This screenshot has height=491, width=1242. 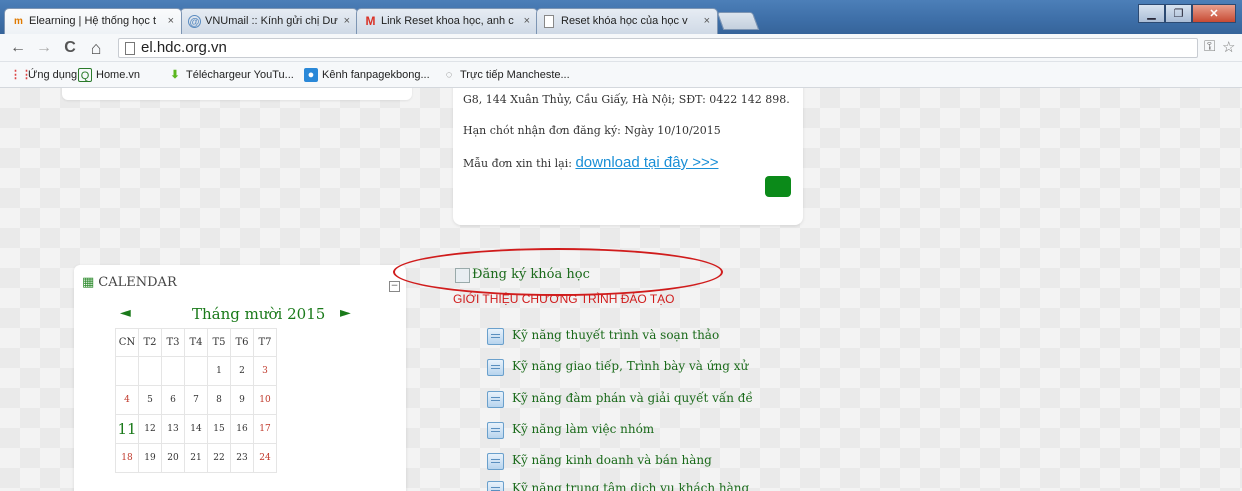 I want to click on day-header: T2, so click(x=150, y=342).